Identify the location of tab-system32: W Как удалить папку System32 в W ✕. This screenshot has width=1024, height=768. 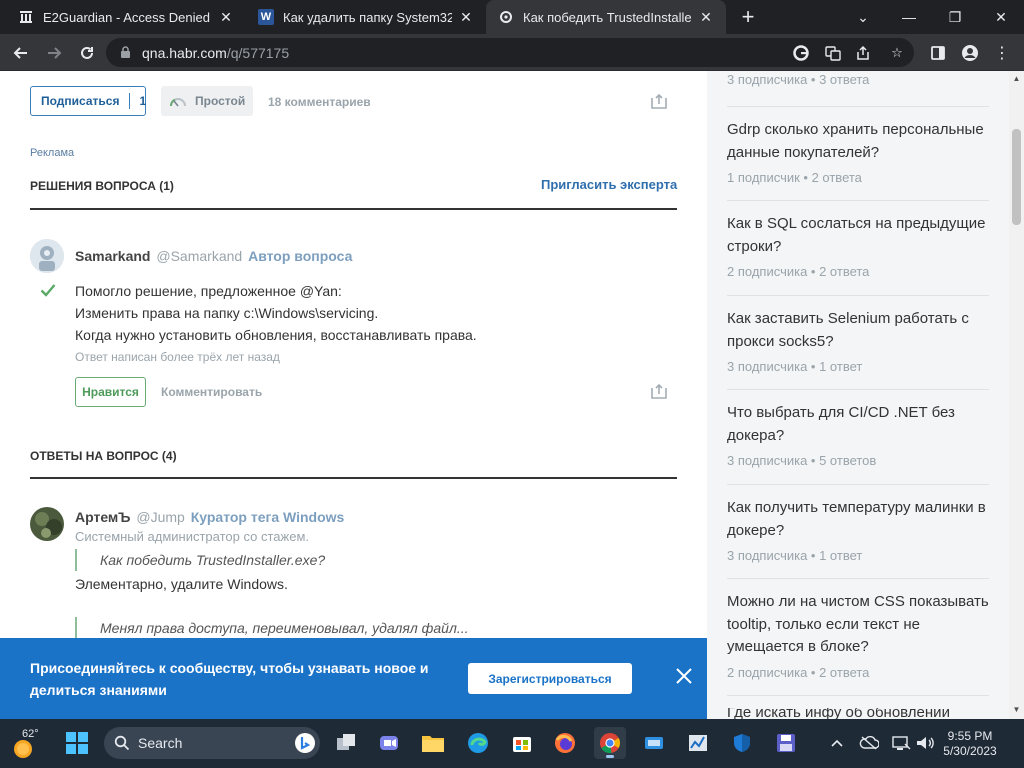
(366, 17).